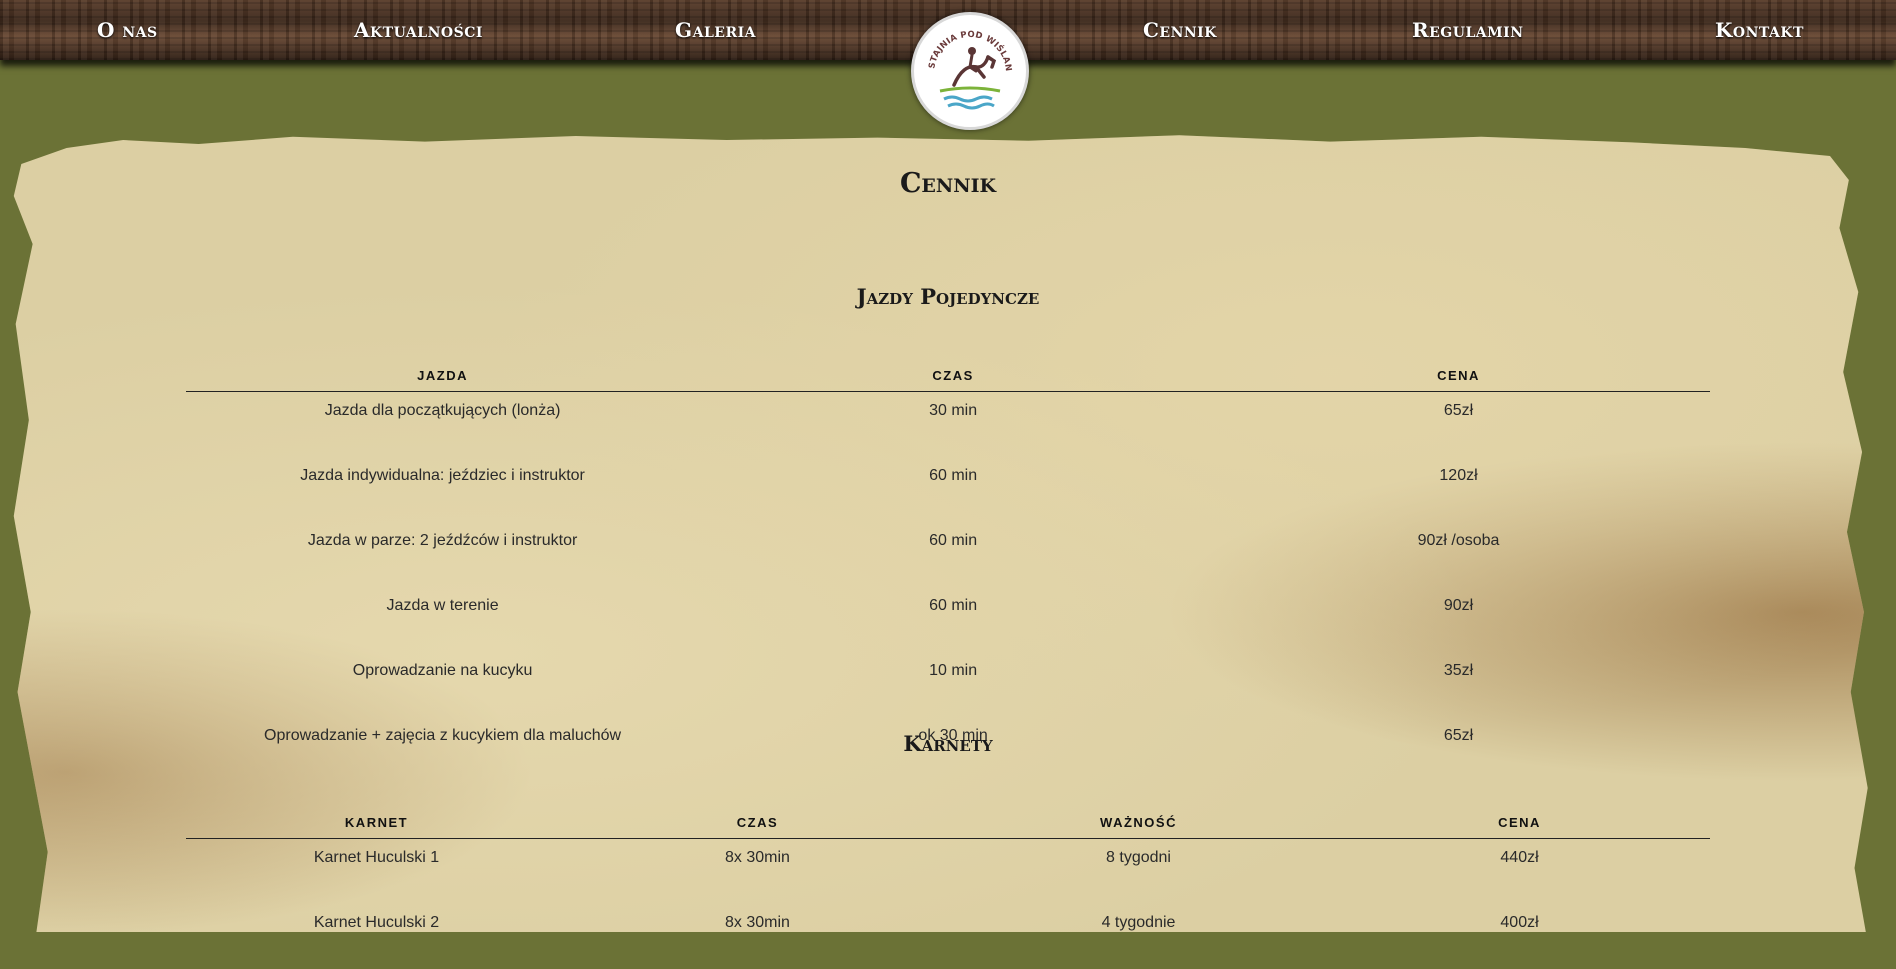  I want to click on ride-name-cell: Oprowadzanie na kucyku, so click(442, 670).